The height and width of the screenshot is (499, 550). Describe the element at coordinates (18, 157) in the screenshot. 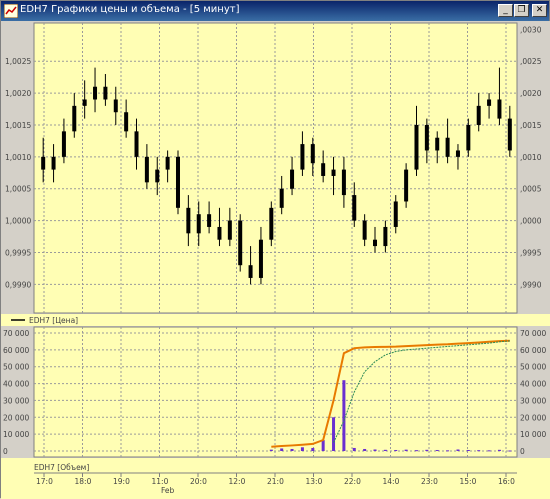

I see `price-tick-label: 1,0010` at that location.